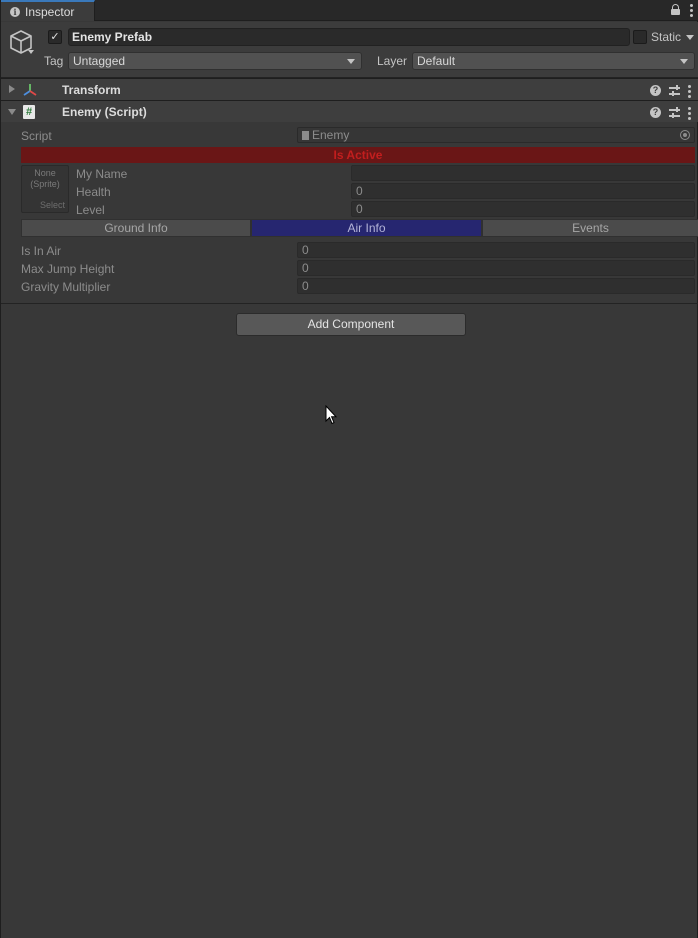 The width and height of the screenshot is (698, 938). Describe the element at coordinates (215, 61) in the screenshot. I see `tag-dropdown: Untagged` at that location.